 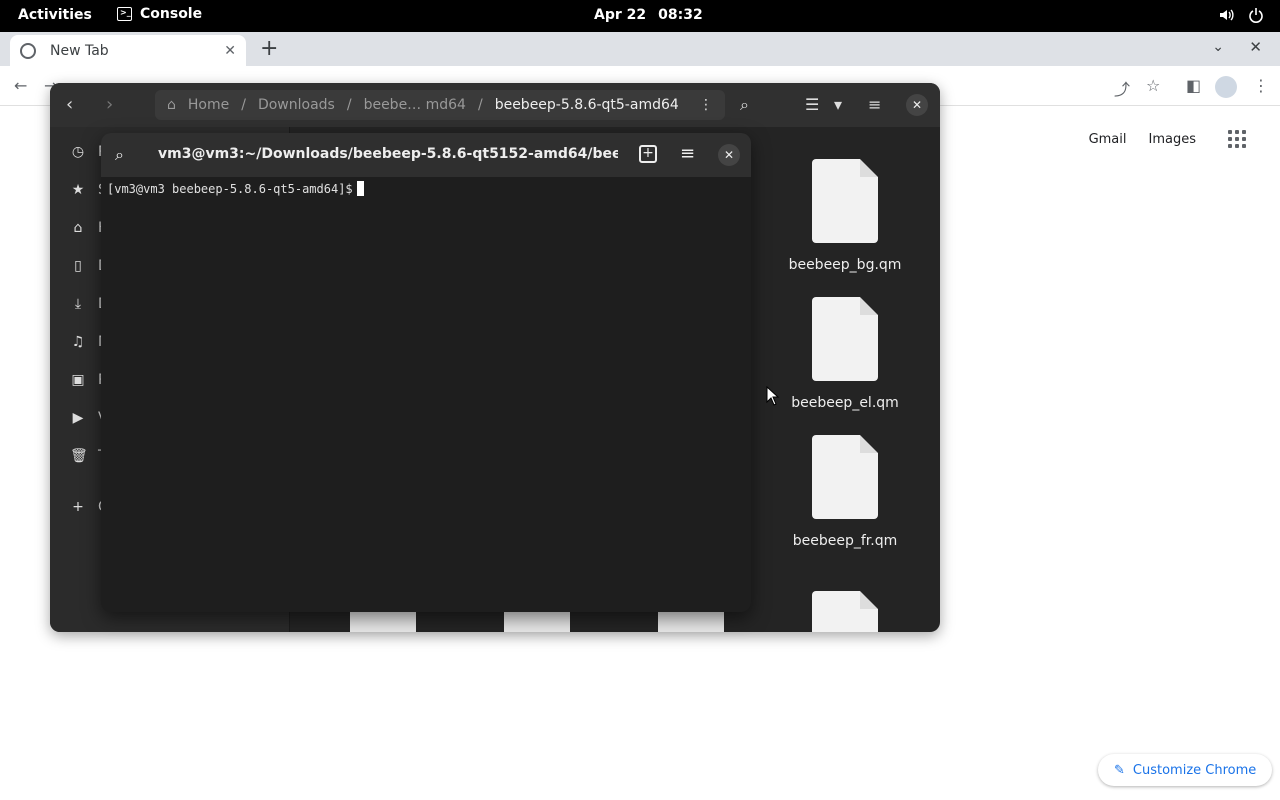 What do you see at coordinates (1108, 139) in the screenshot?
I see `gmail-link: Gmail` at bounding box center [1108, 139].